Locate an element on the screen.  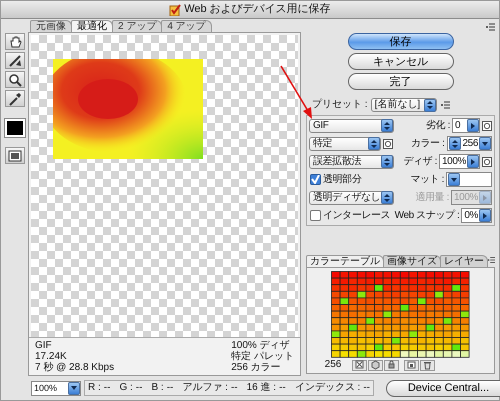
readout-label: R : is located at coordinates (94, 388).